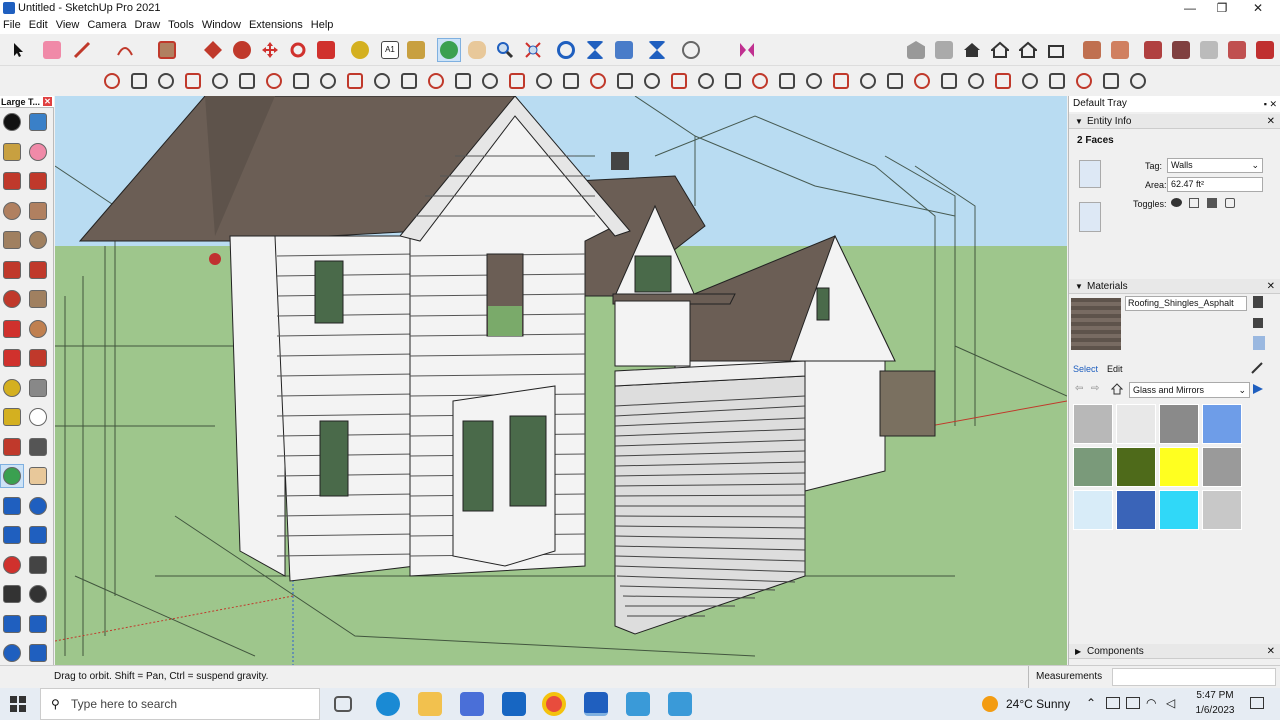  Describe the element at coordinates (12, 25) in the screenshot. I see `menu-file: File` at that location.